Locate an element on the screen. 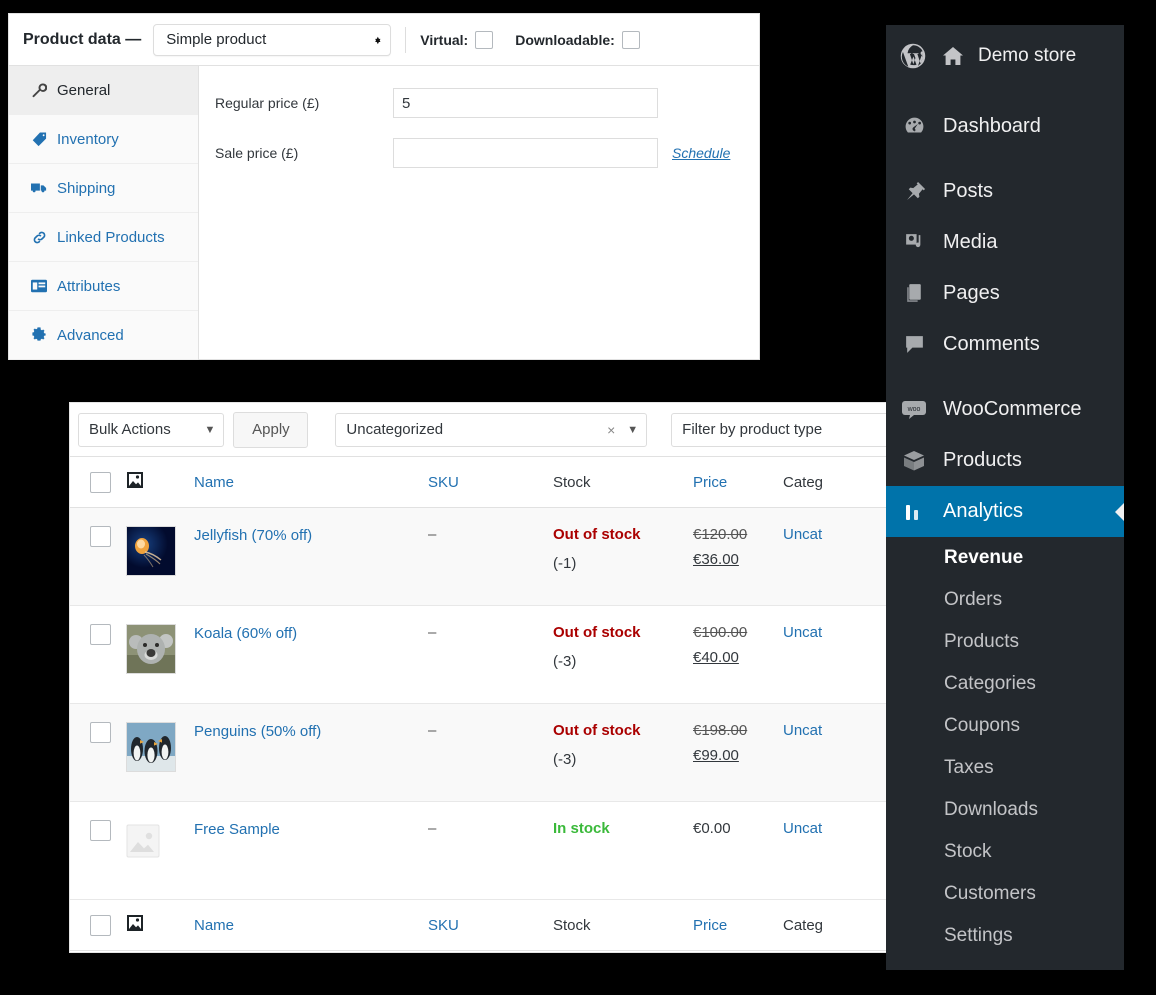 The width and height of the screenshot is (1156, 995). product-tab-linked-products: Linked Products is located at coordinates (103, 237).